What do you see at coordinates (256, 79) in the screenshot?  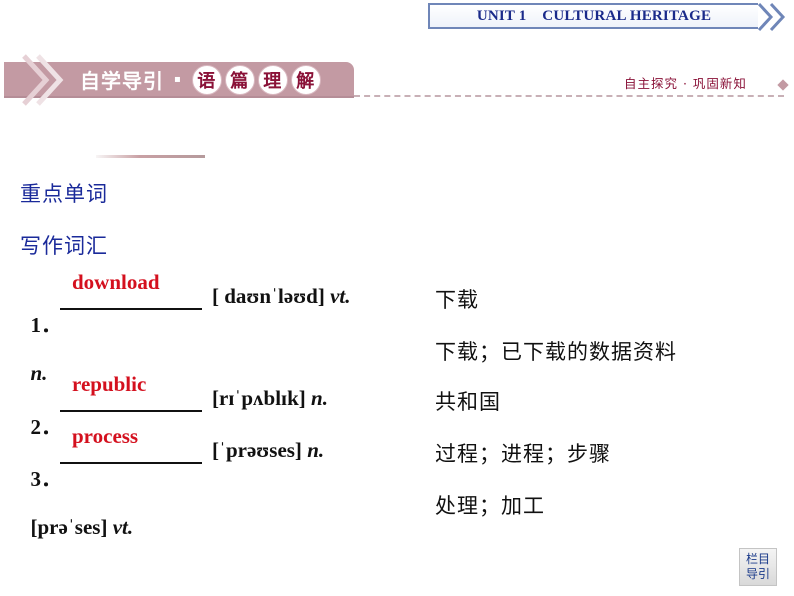 I see `circled-title: 语 篇 理 解` at bounding box center [256, 79].